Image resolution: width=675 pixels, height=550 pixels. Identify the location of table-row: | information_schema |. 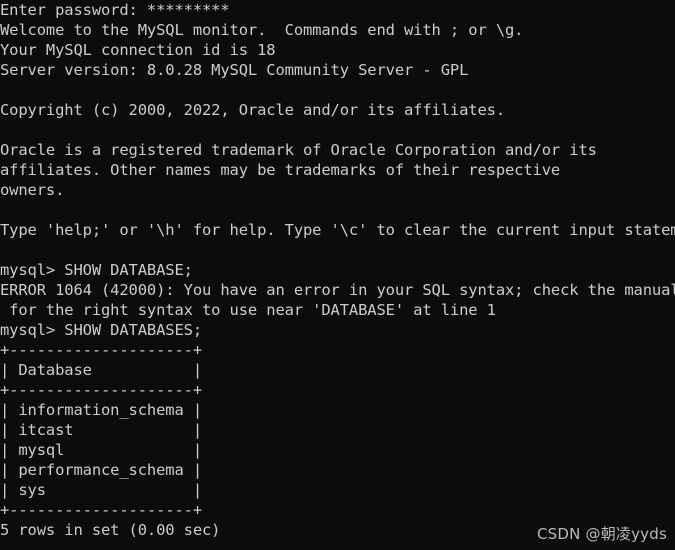
(101, 410).